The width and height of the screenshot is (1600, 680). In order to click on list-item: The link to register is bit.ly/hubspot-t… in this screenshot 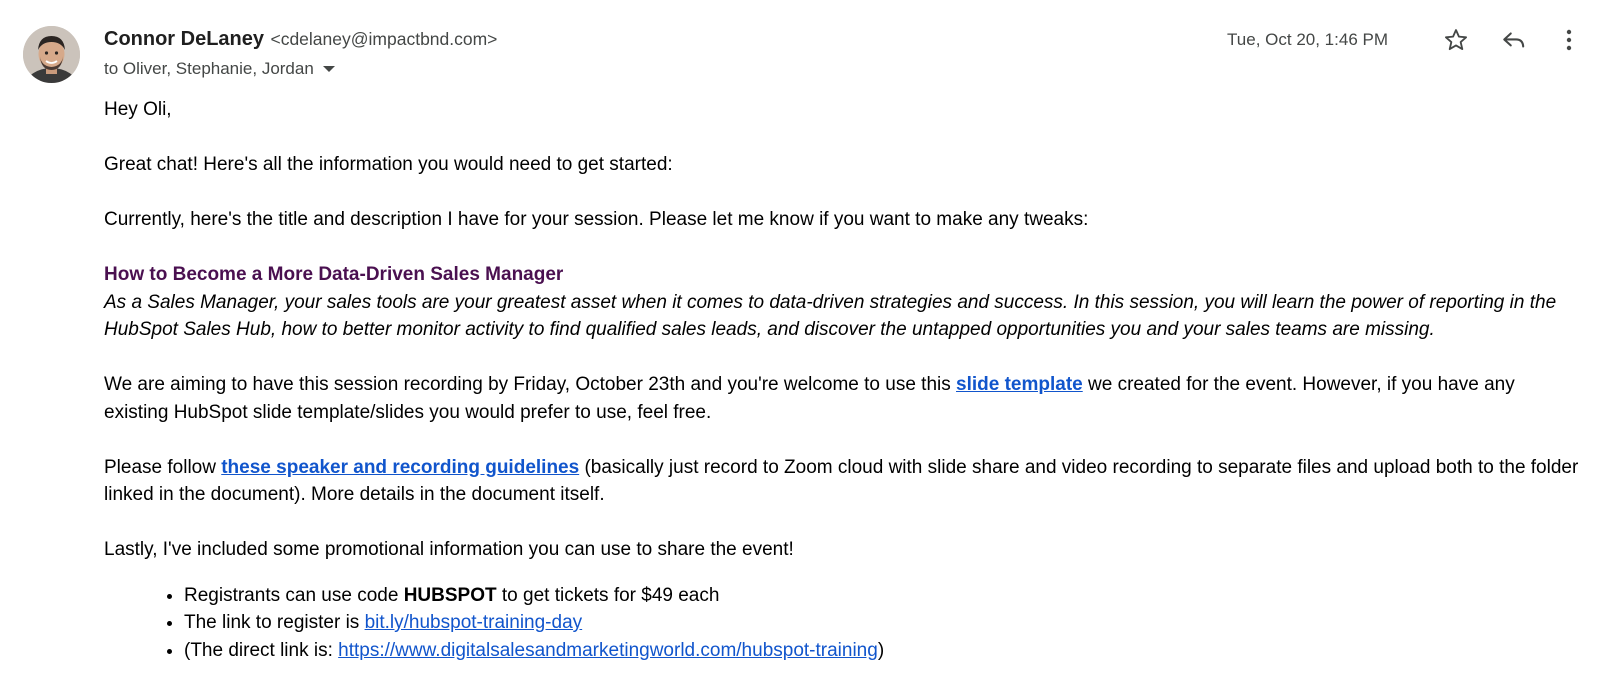, I will do `click(882, 623)`.